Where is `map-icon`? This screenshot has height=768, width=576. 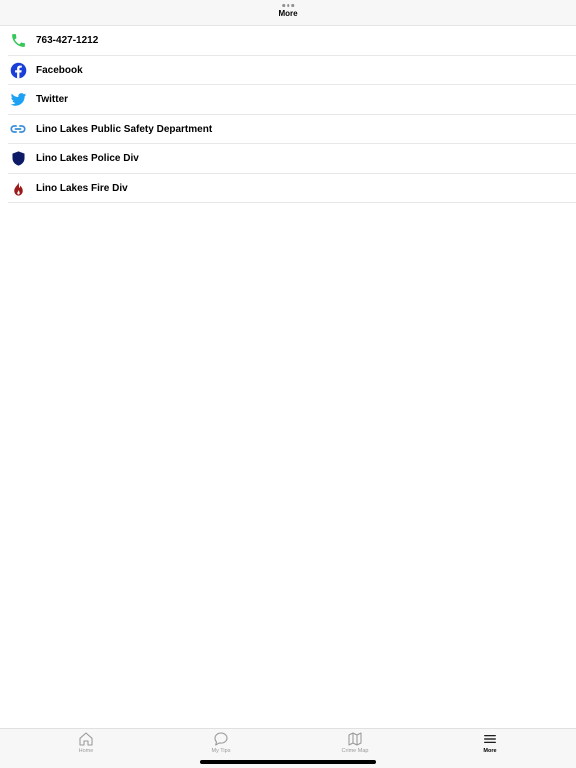 map-icon is located at coordinates (355, 739).